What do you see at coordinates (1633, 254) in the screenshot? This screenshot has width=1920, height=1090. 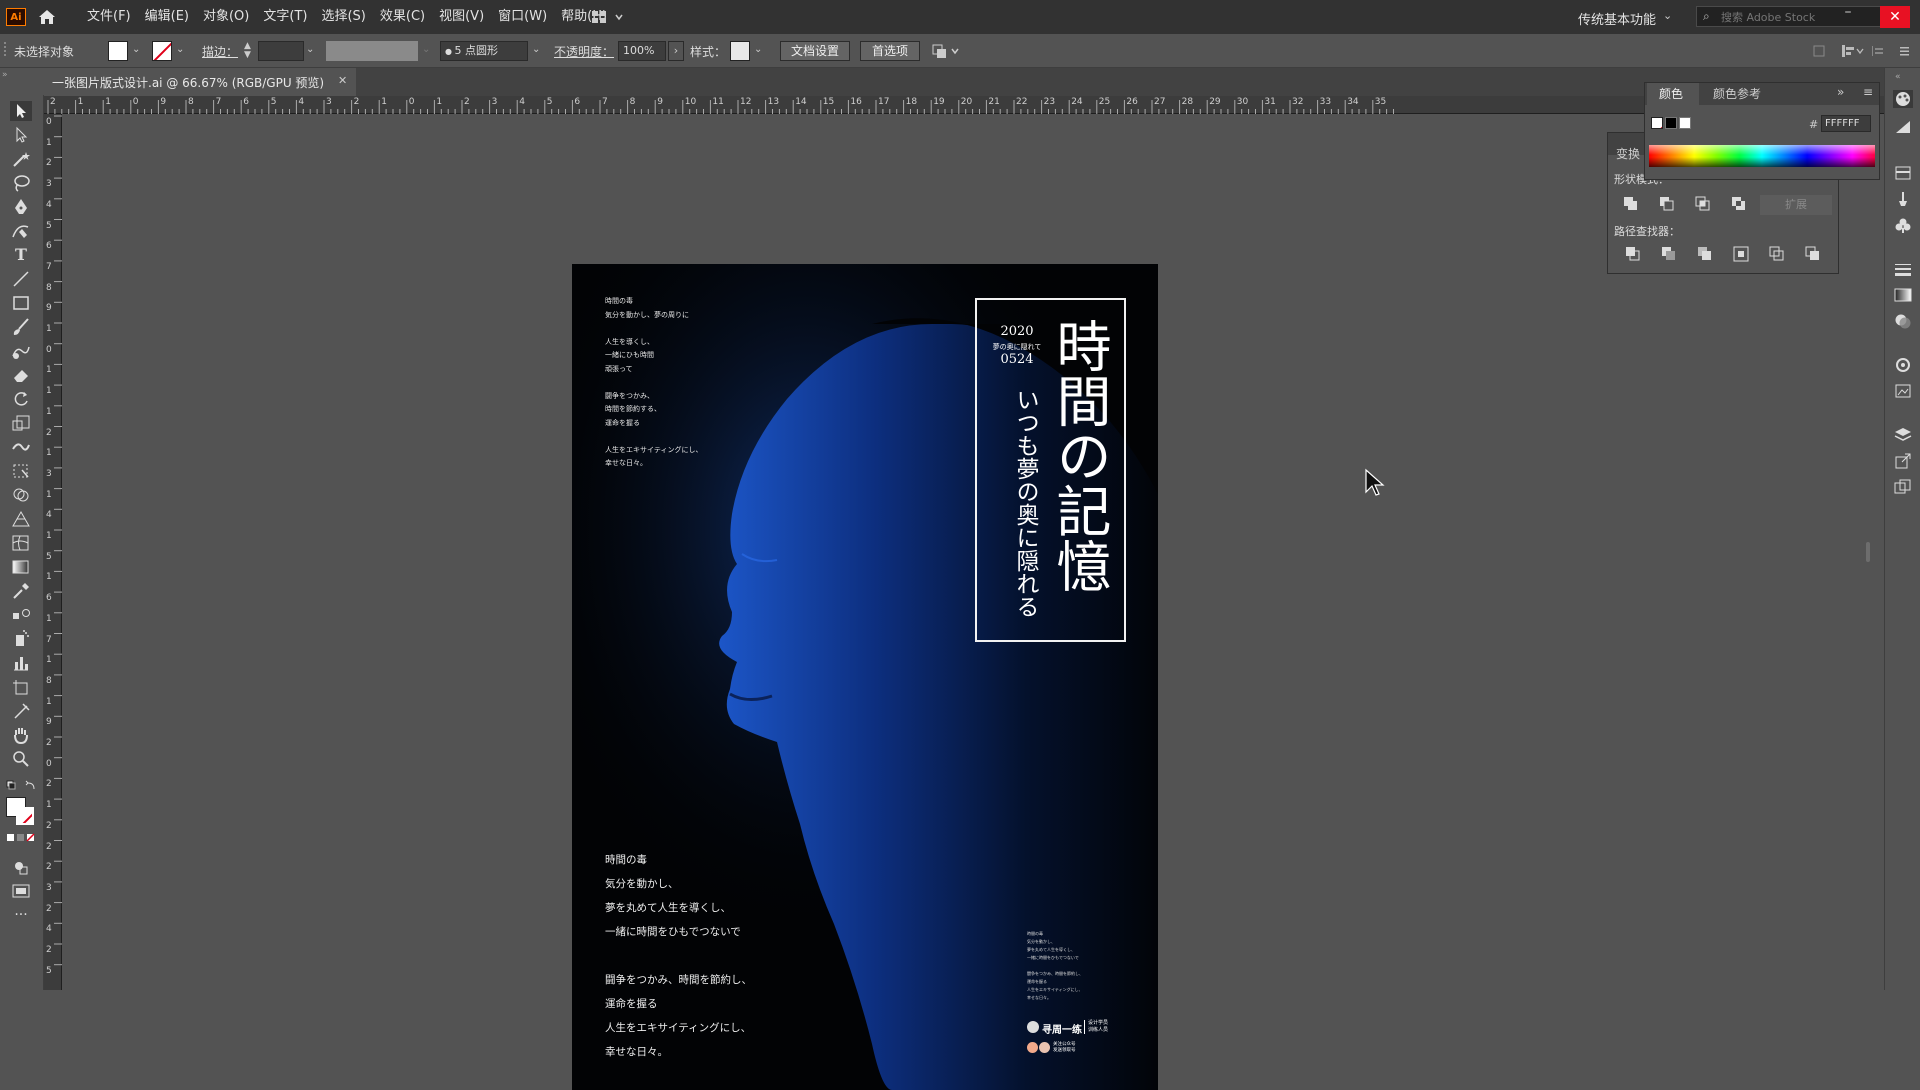 I see `divide-icon` at bounding box center [1633, 254].